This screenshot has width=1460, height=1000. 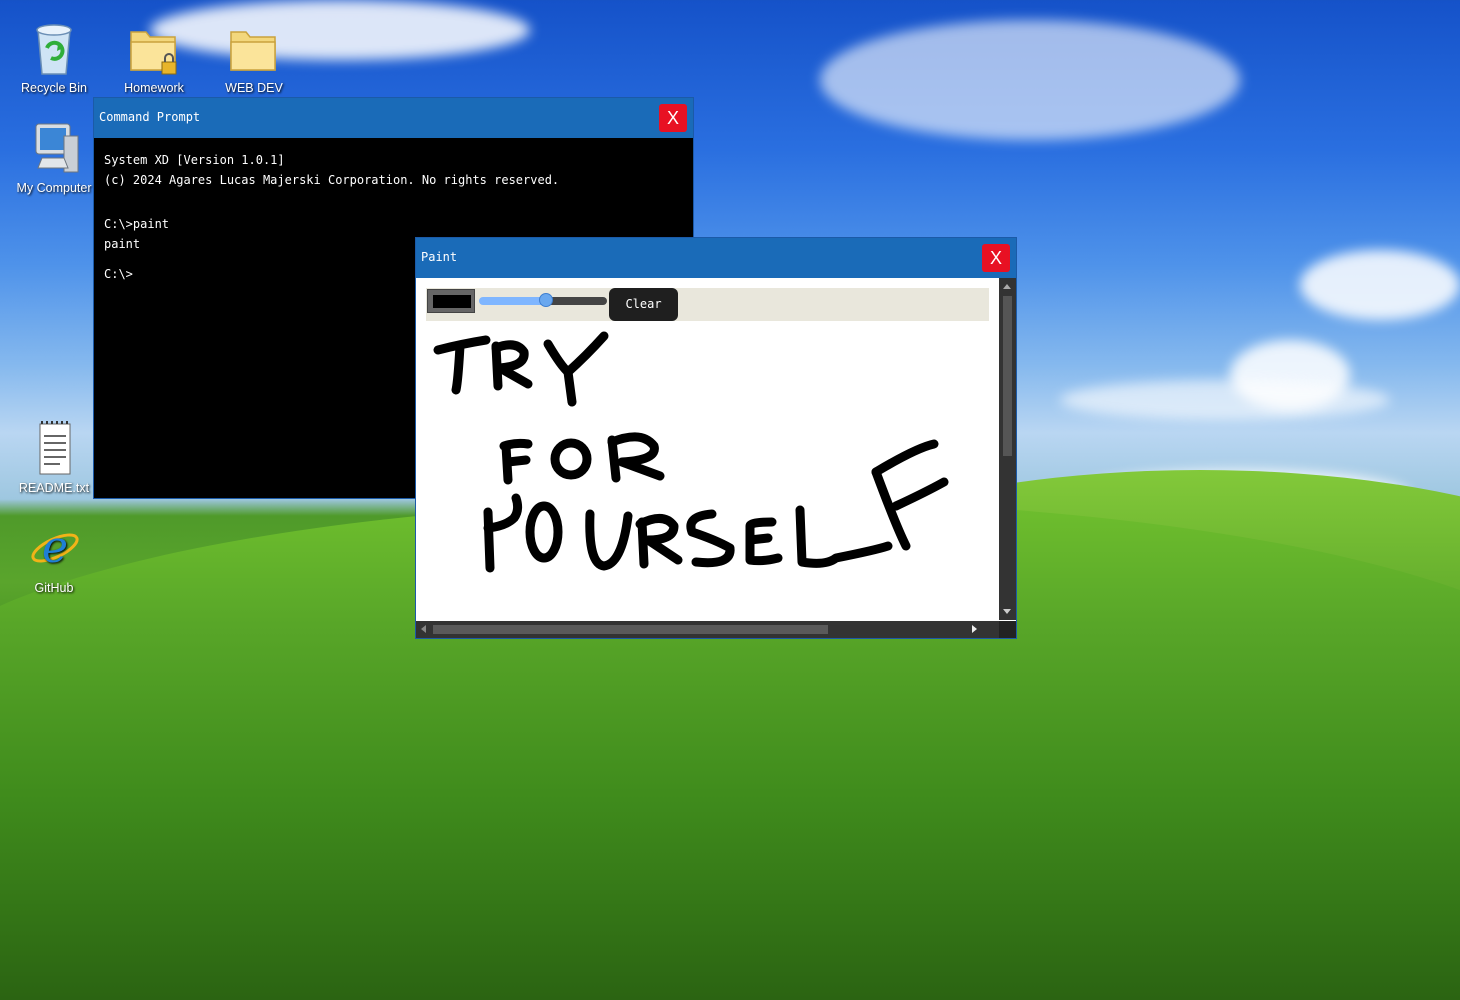 What do you see at coordinates (54, 148) in the screenshot?
I see `computer-icon` at bounding box center [54, 148].